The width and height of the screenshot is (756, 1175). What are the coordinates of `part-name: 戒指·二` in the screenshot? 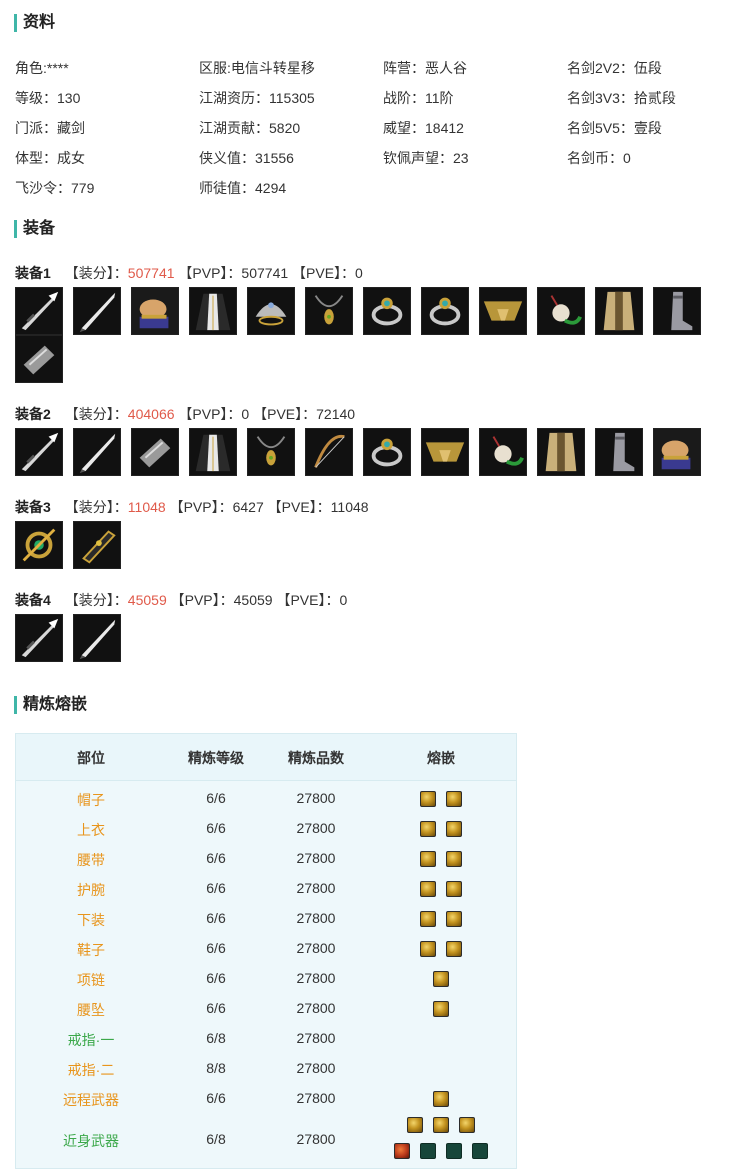 It's located at (91, 1070).